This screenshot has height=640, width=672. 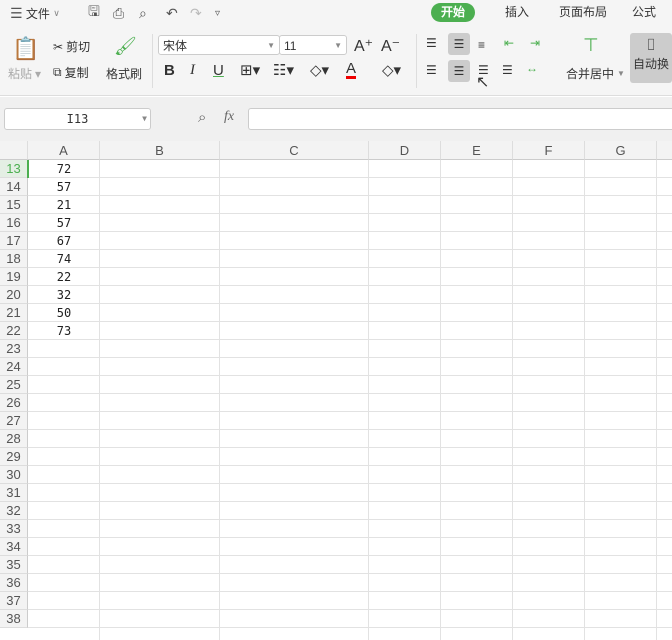 What do you see at coordinates (160, 150) in the screenshot?
I see `column-header: B` at bounding box center [160, 150].